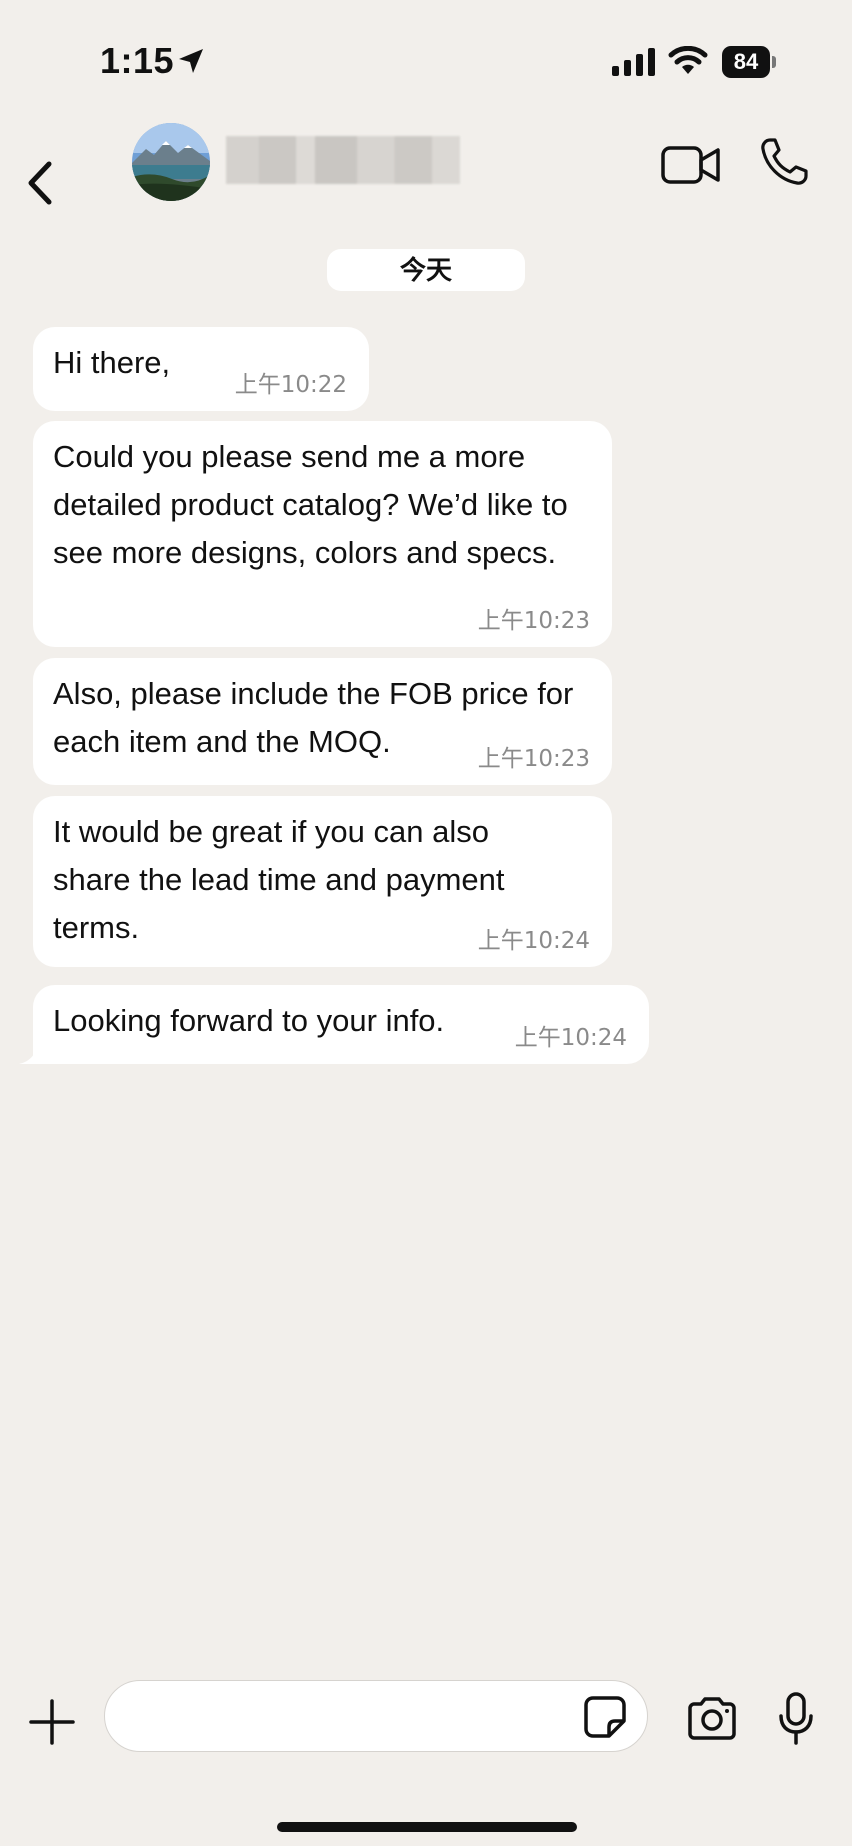 The image size is (852, 1846). I want to click on video-call-button, so click(691, 165).